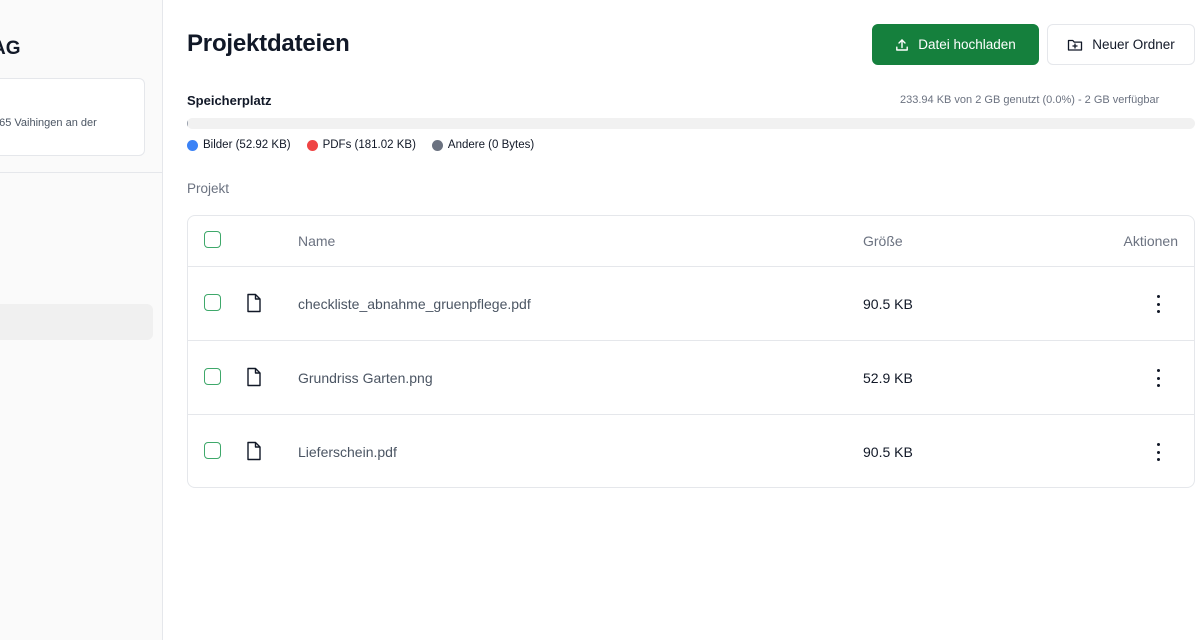 This screenshot has width=1200, height=640. What do you see at coordinates (691, 123) in the screenshot?
I see `storage-progress-bar` at bounding box center [691, 123].